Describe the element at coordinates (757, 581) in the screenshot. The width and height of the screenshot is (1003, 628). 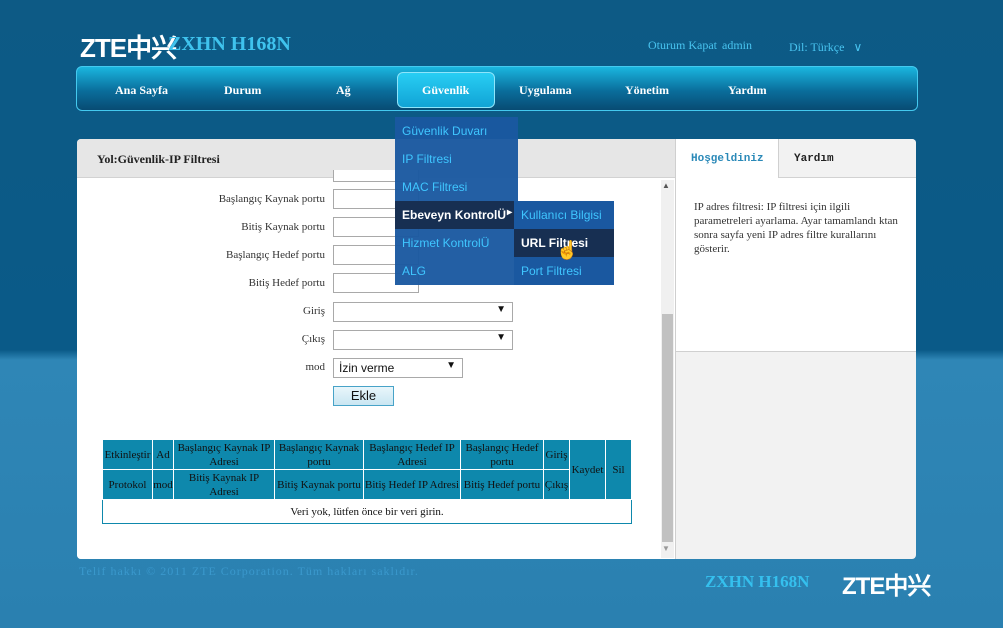
I see `footer-model: ZXHN H168N` at that location.